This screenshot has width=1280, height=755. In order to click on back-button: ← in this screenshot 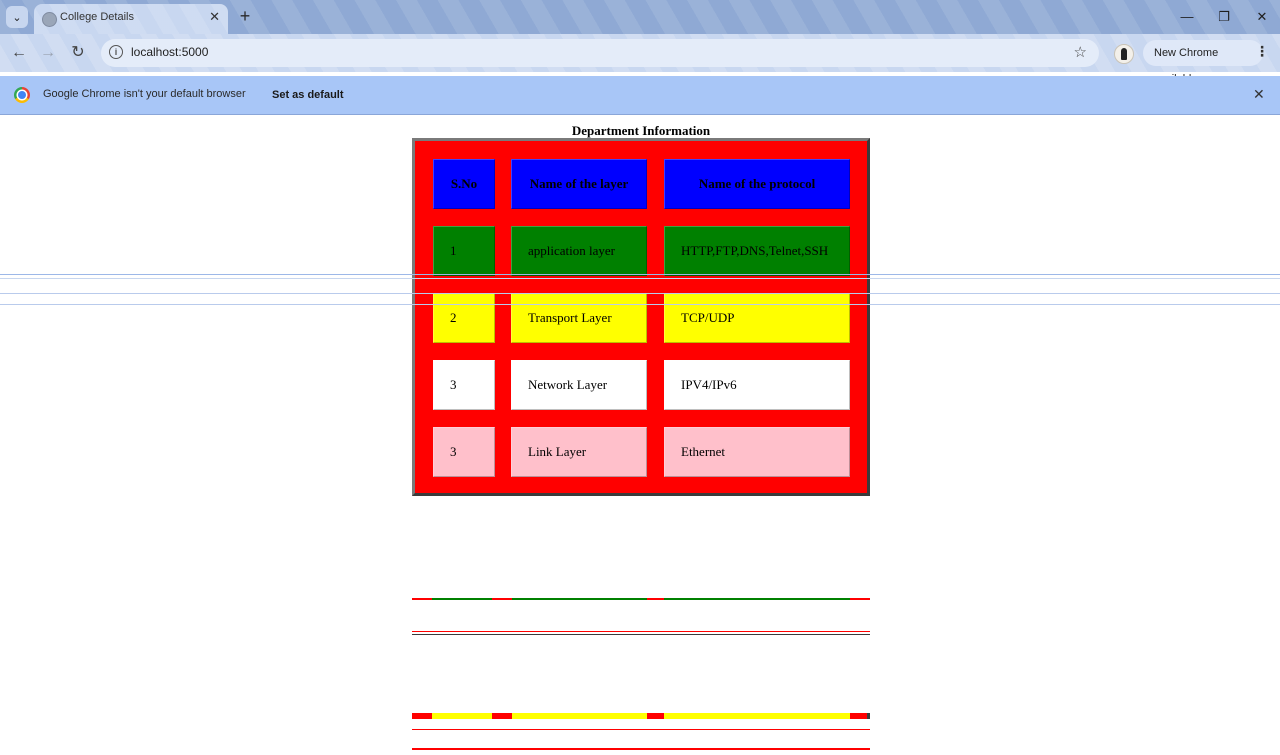, I will do `click(19, 53)`.